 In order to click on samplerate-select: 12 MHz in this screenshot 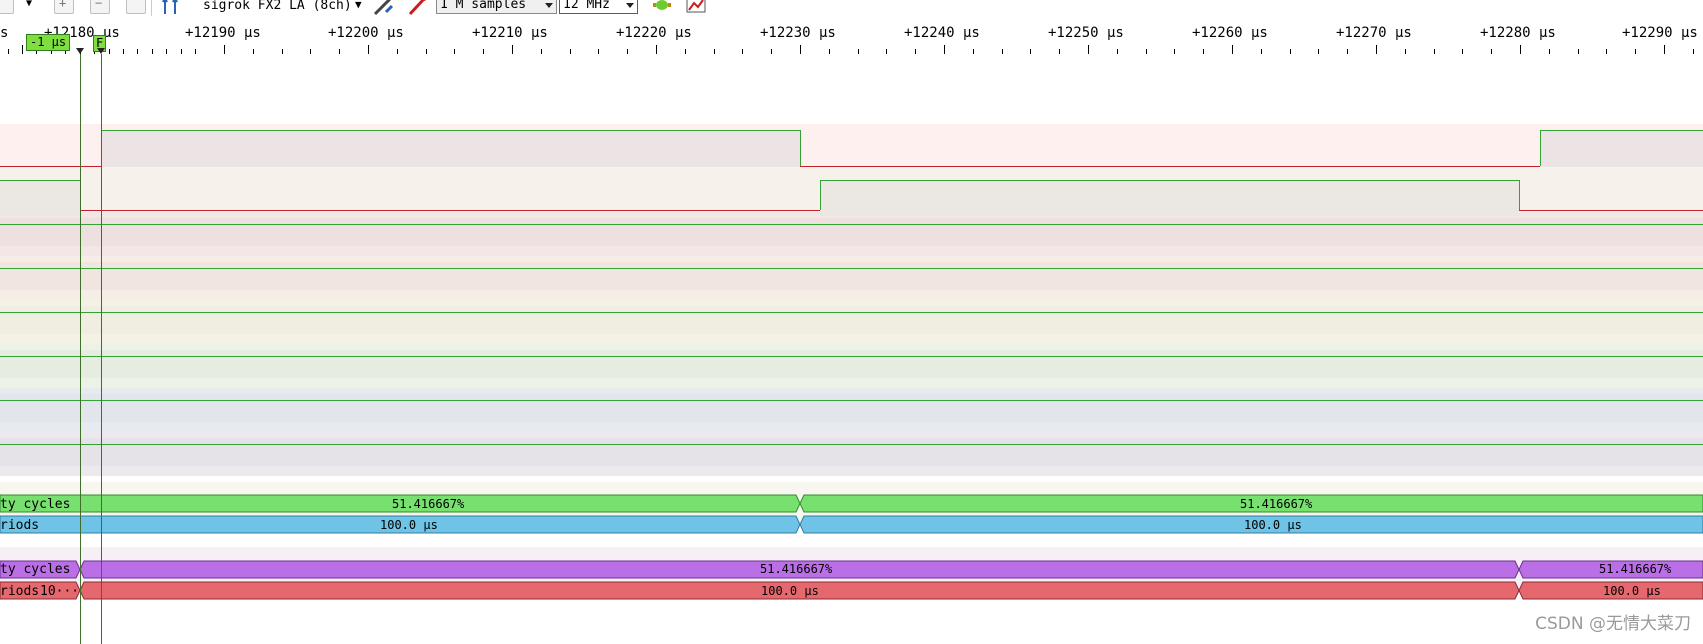, I will do `click(598, 7)`.